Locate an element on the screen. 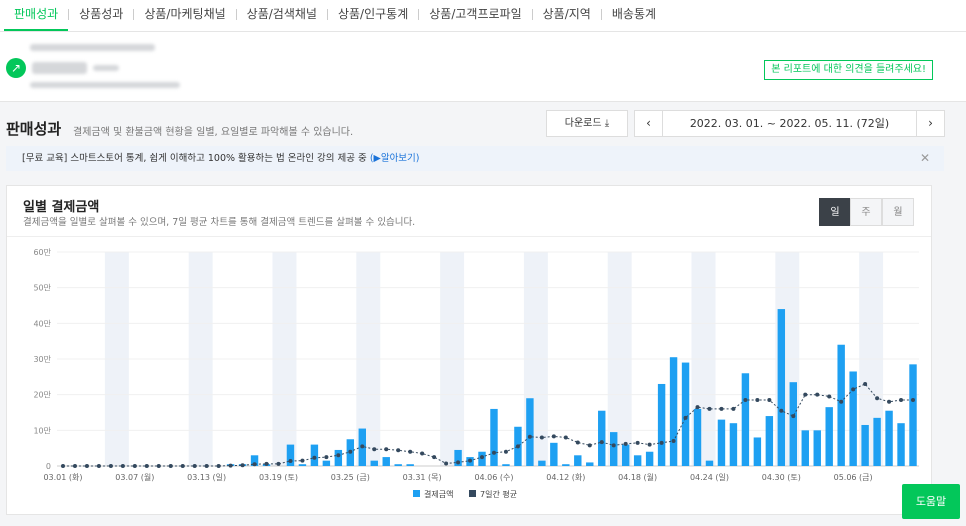 The image size is (966, 526). feedback-button: 본 리포트에 대한 의견을 들려주세요! is located at coordinates (848, 70).